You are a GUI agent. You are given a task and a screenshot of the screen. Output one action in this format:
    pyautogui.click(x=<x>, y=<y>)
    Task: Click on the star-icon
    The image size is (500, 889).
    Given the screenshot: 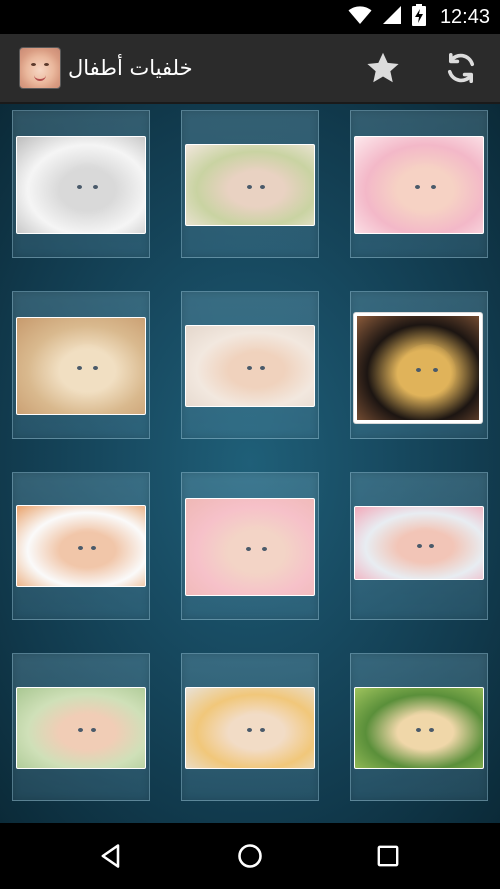 What is the action you would take?
    pyautogui.click(x=383, y=67)
    